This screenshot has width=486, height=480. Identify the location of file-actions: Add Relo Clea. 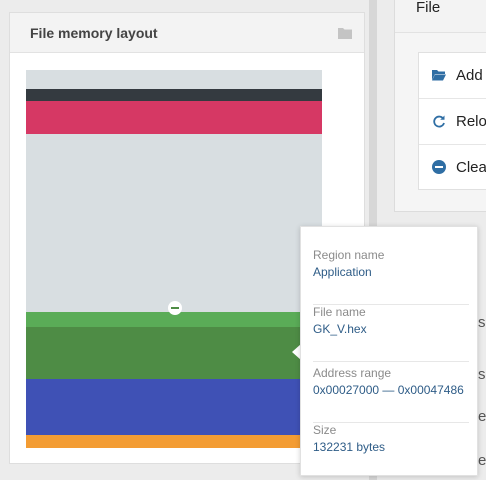
(452, 121).